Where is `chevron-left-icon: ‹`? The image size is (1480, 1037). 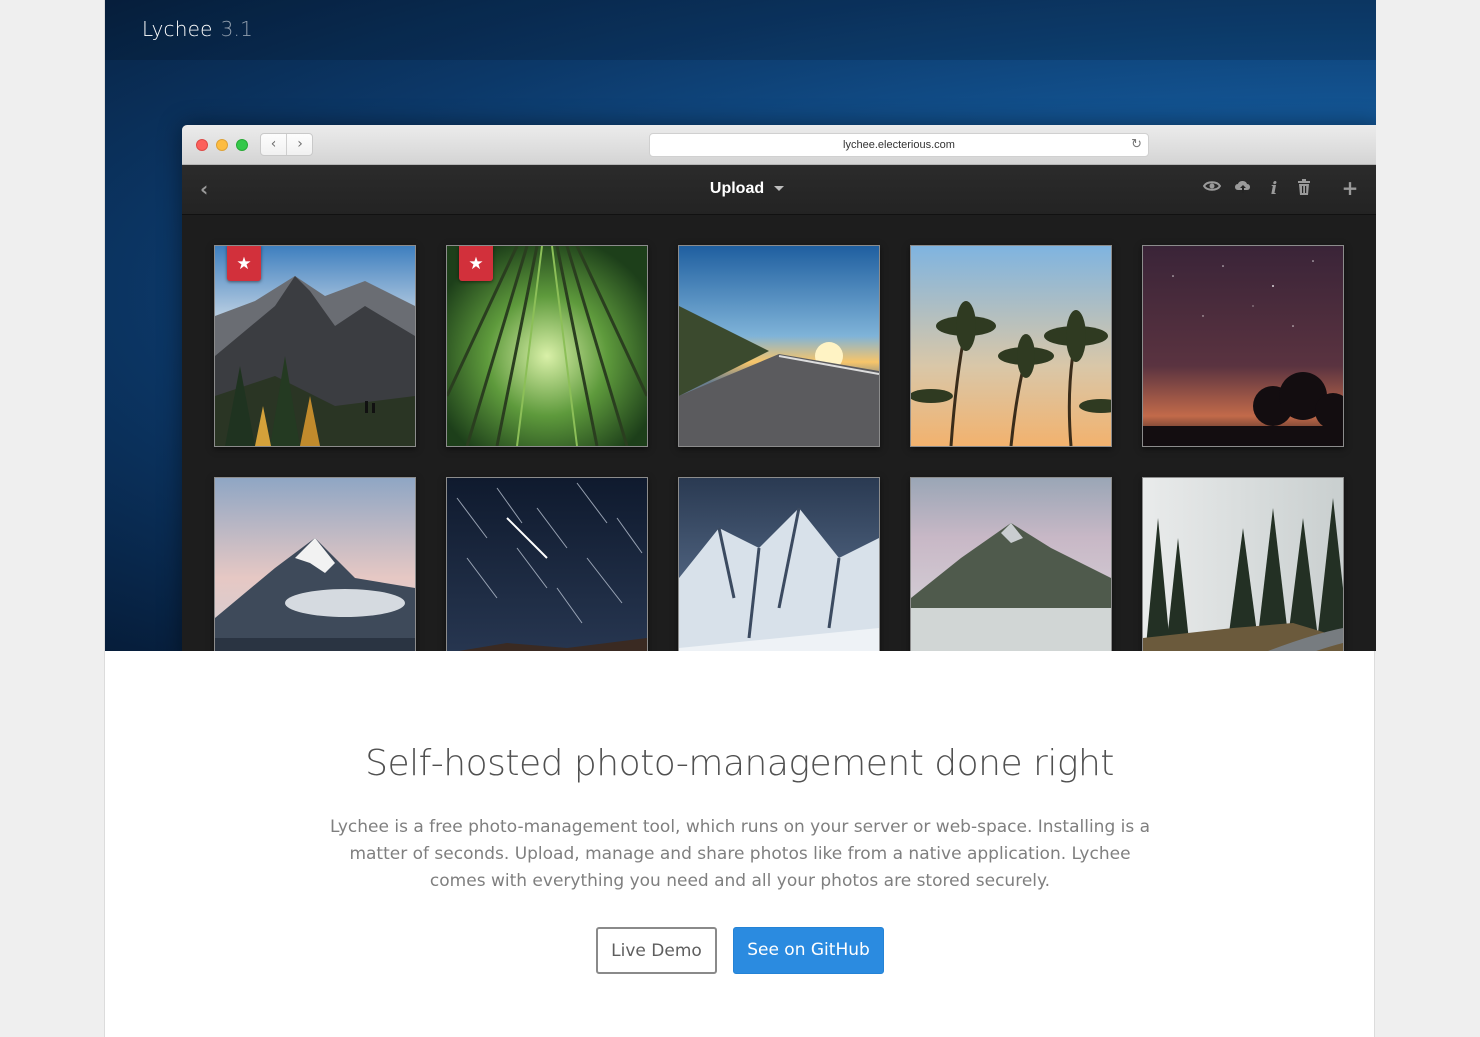 chevron-left-icon: ‹ is located at coordinates (274, 144).